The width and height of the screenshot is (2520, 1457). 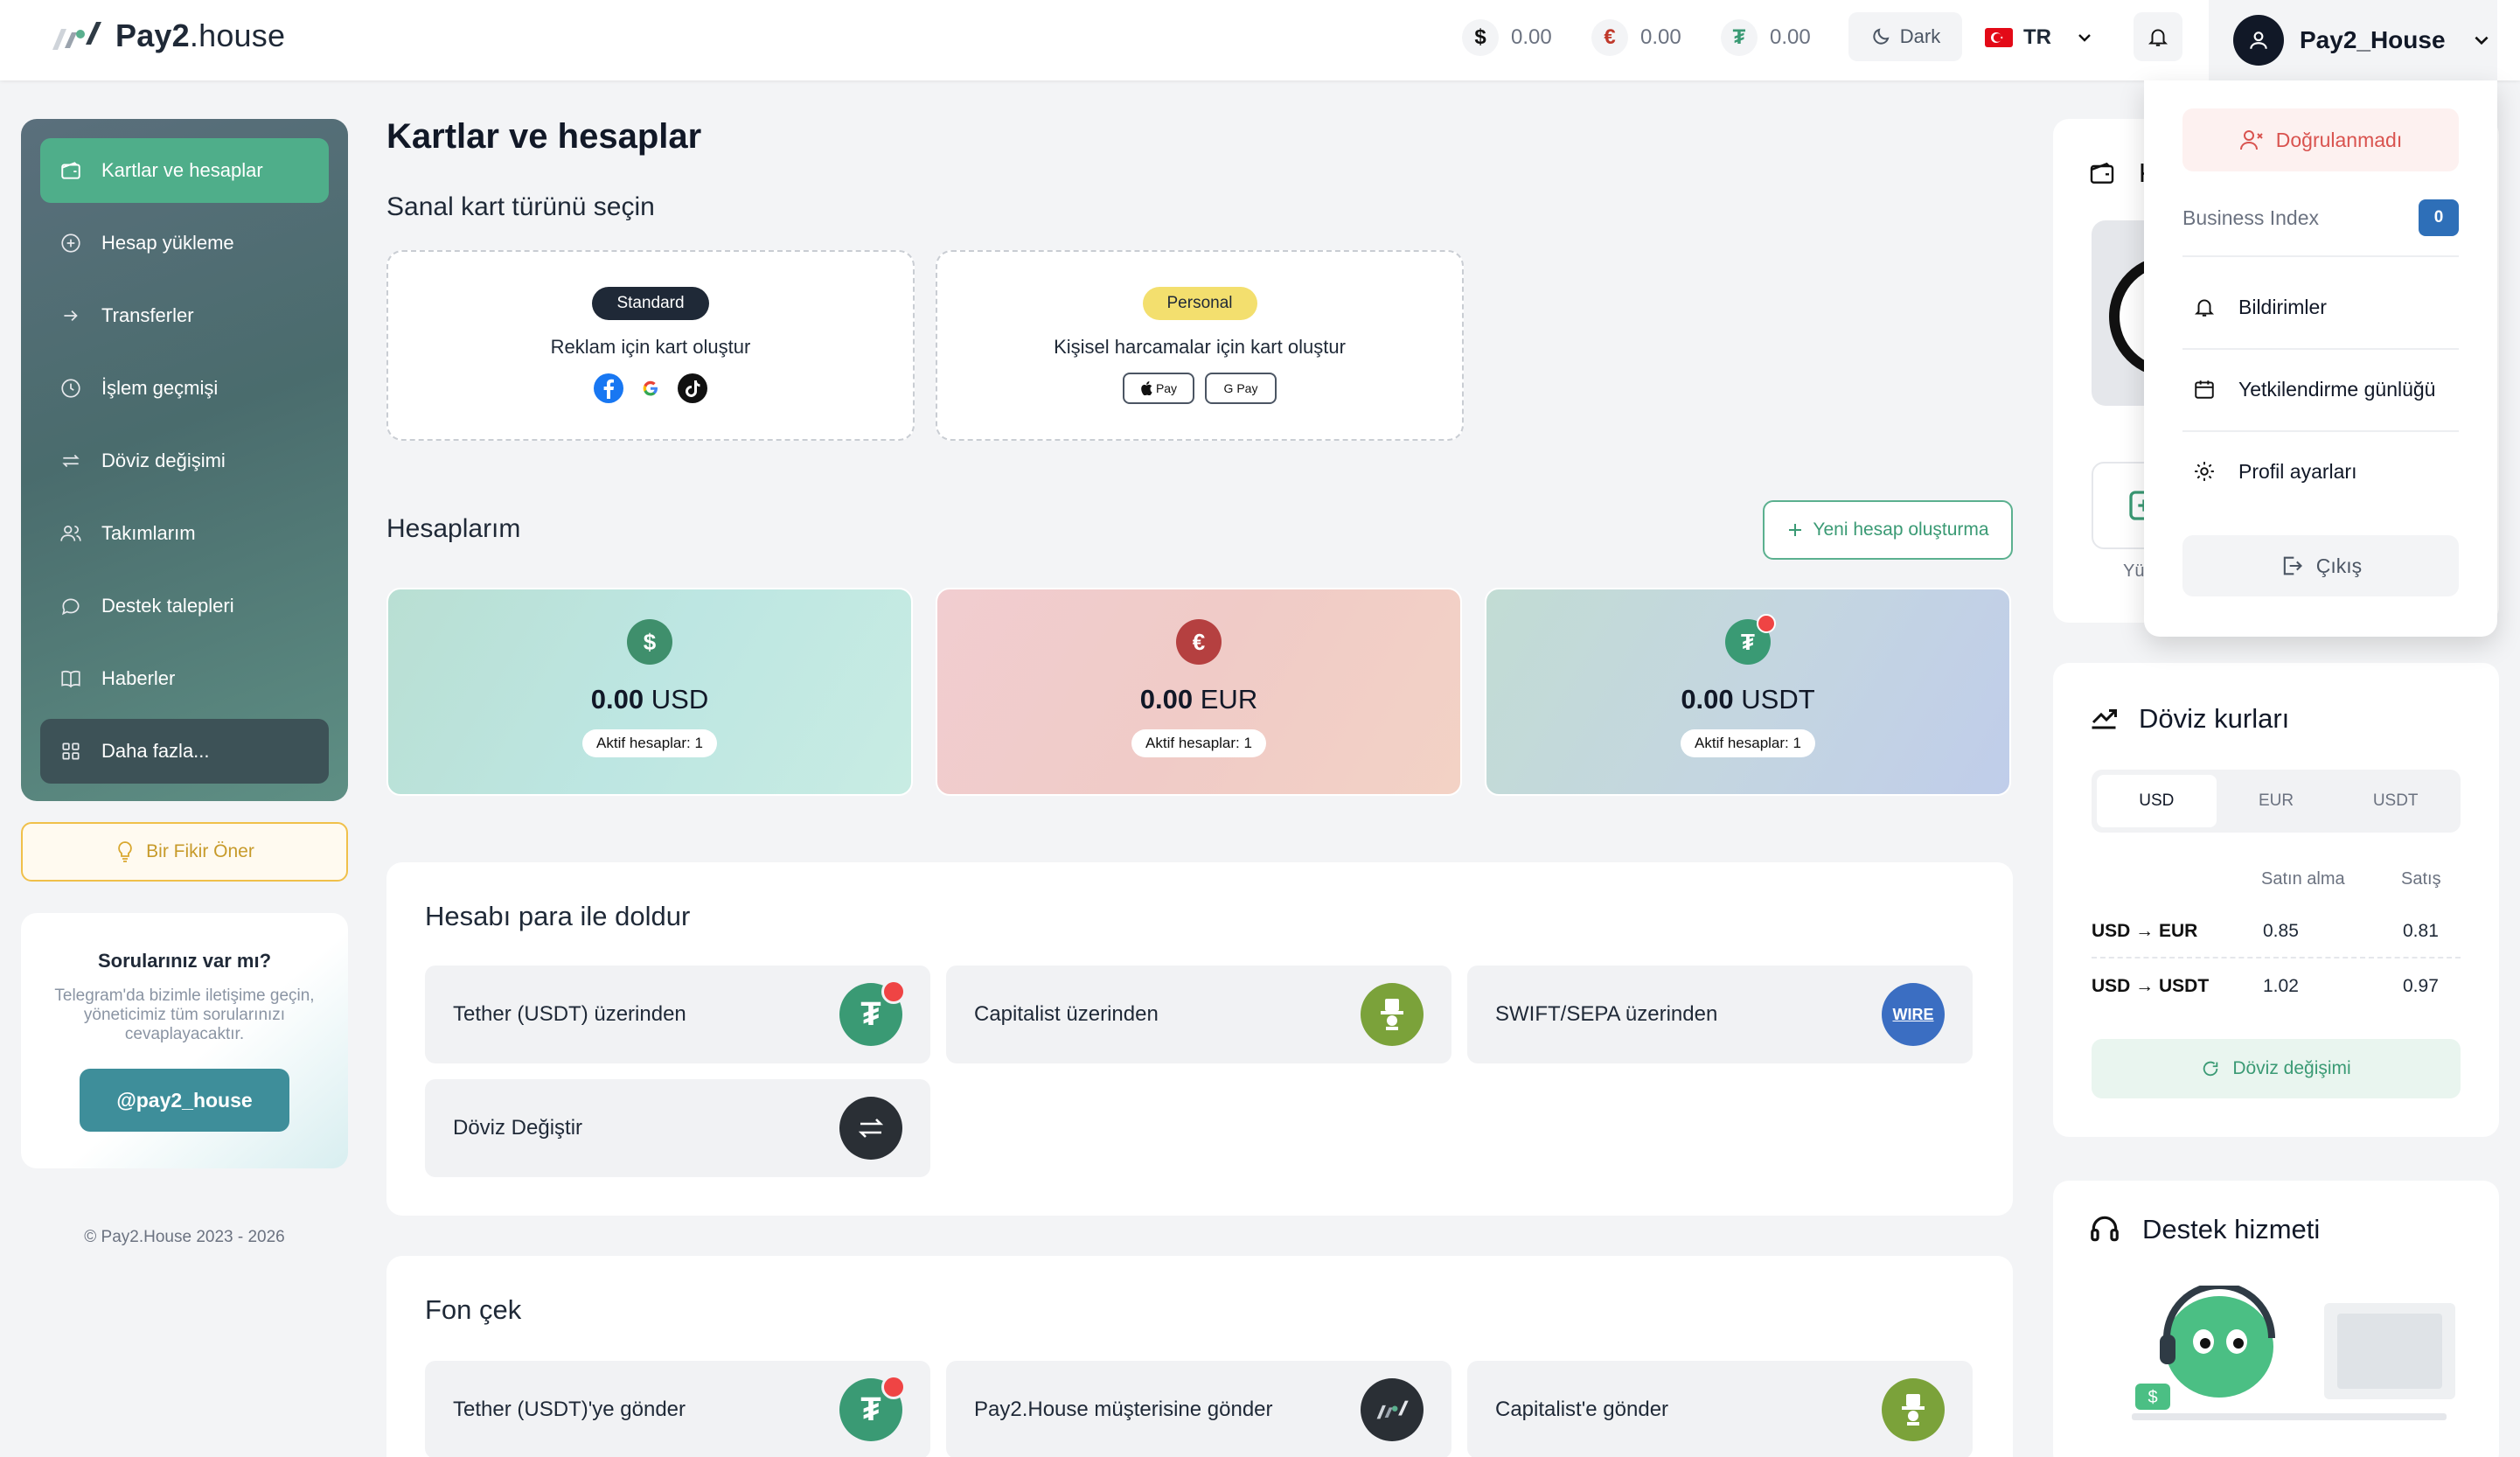 I want to click on exchange-button: Döviz değişimi, so click(x=2276, y=1068).